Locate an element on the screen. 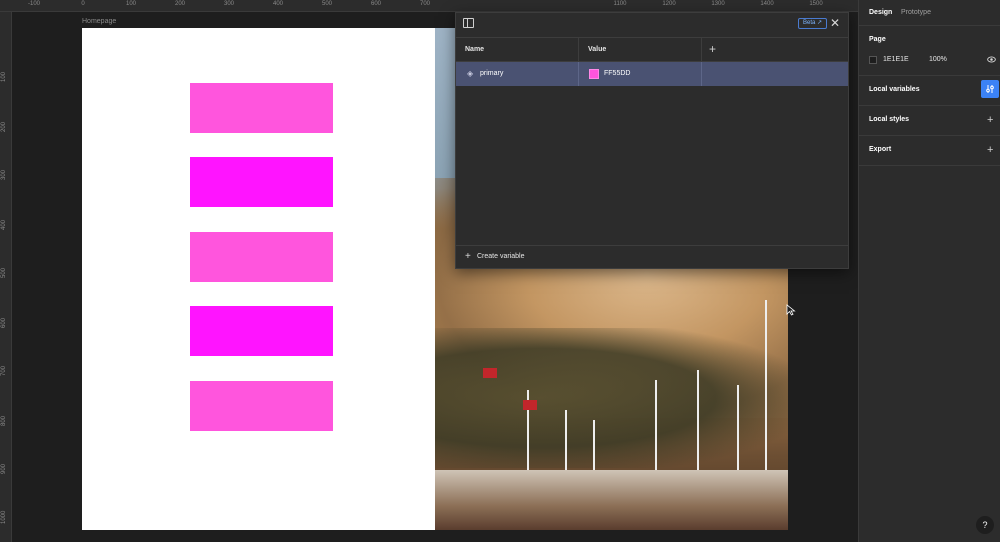  tab-prototype: Prototype is located at coordinates (916, 13).